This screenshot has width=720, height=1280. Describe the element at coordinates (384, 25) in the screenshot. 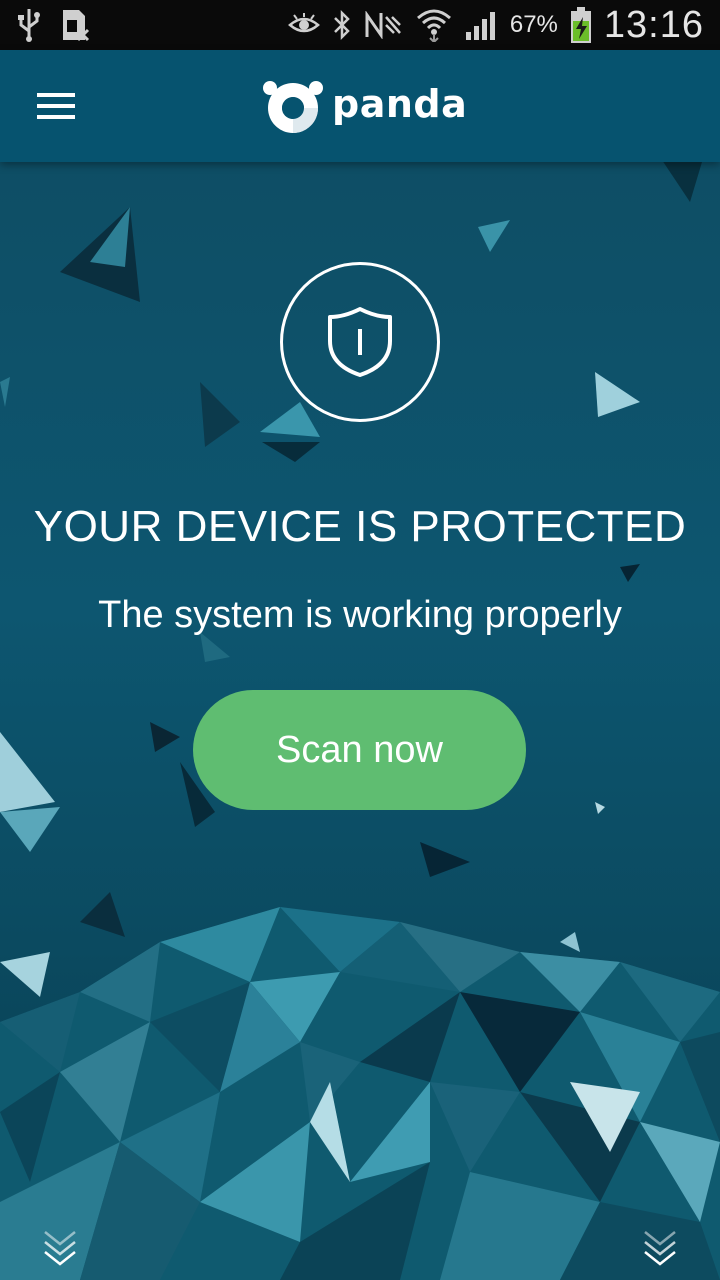

I see `nfc-icon` at that location.